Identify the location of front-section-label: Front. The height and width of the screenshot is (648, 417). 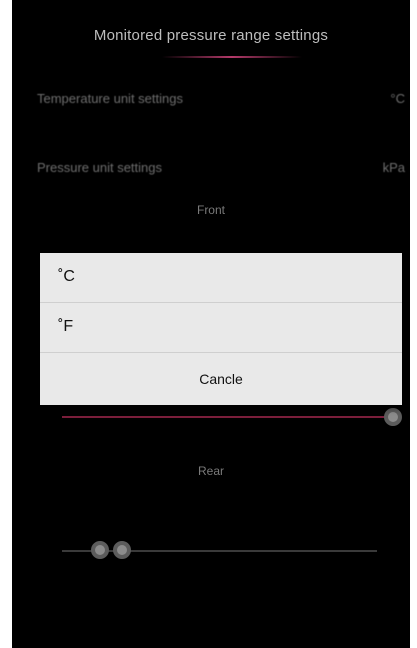
(210, 210).